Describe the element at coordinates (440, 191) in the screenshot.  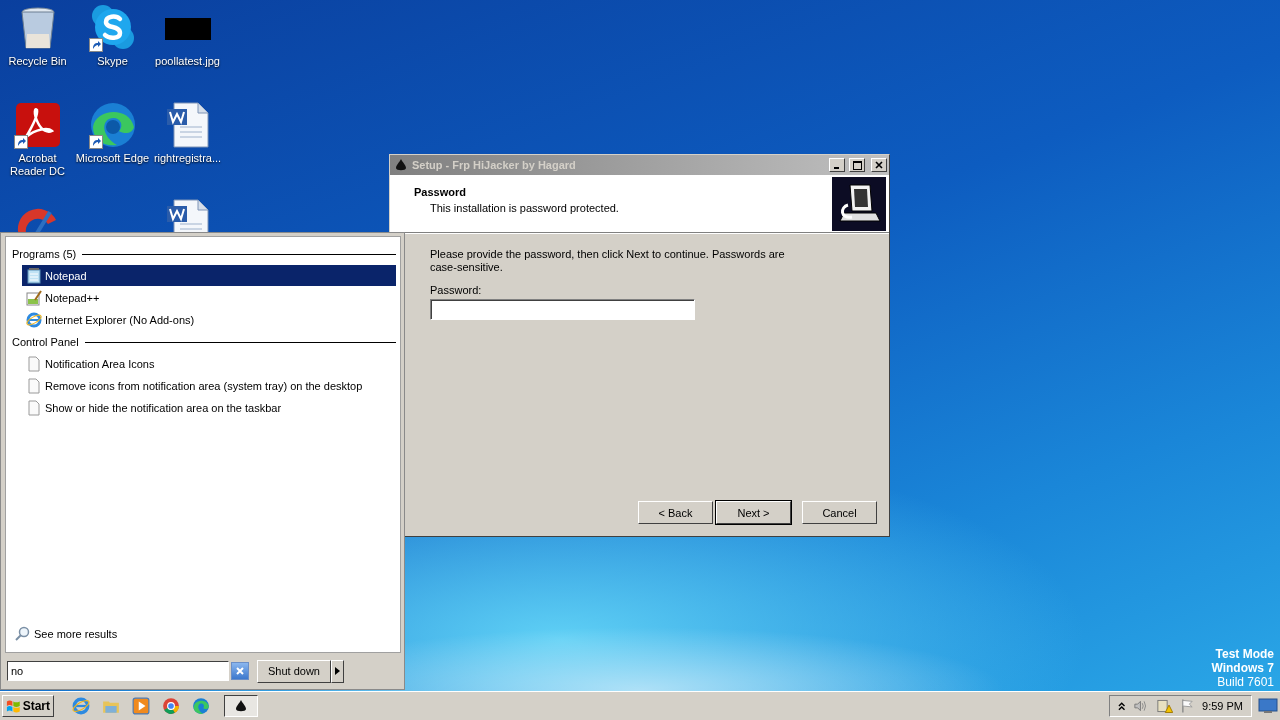
I see `page-heading: Password` at that location.